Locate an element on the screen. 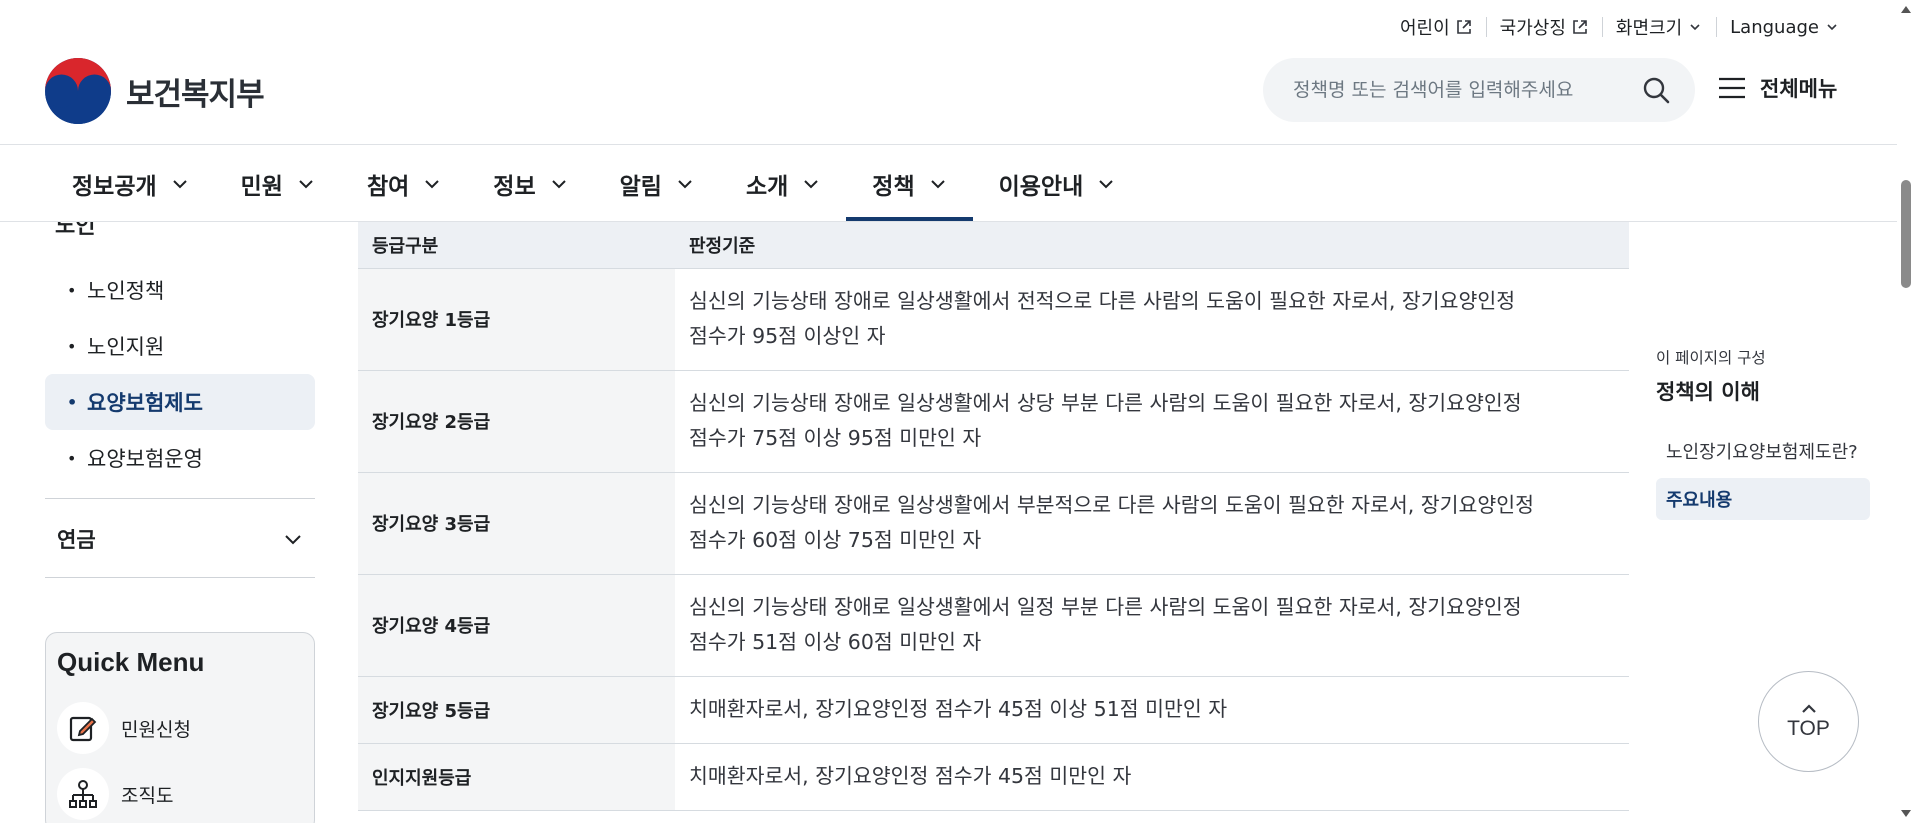  quick-item-label: 조직도 is located at coordinates (147, 795).